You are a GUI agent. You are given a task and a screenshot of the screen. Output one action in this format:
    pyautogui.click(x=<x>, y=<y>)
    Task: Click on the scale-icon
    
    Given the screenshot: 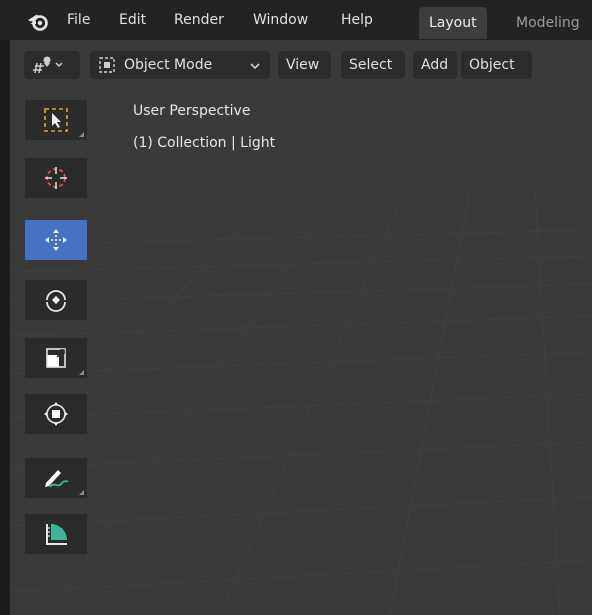 What is the action you would take?
    pyautogui.click(x=56, y=358)
    